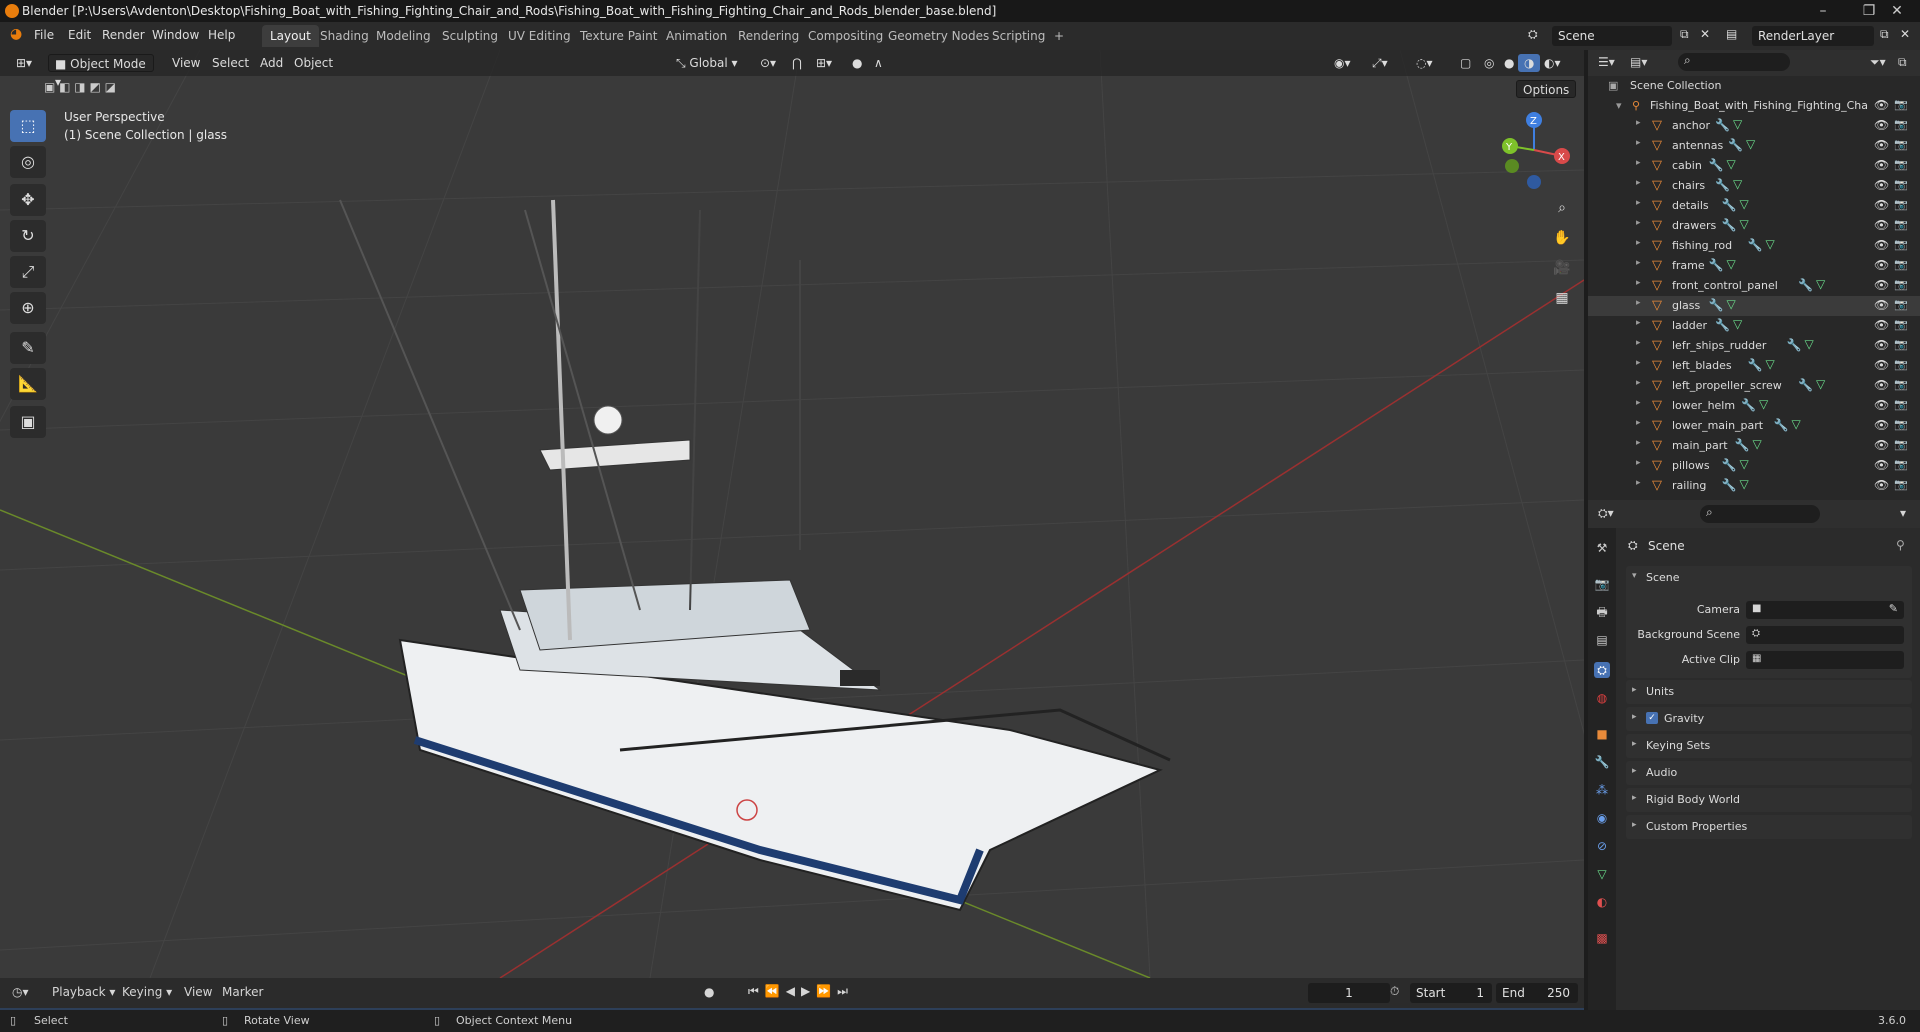 This screenshot has width=1920, height=1032. Describe the element at coordinates (1602, 818) in the screenshot. I see `physics-tab-icon: ◉` at that location.